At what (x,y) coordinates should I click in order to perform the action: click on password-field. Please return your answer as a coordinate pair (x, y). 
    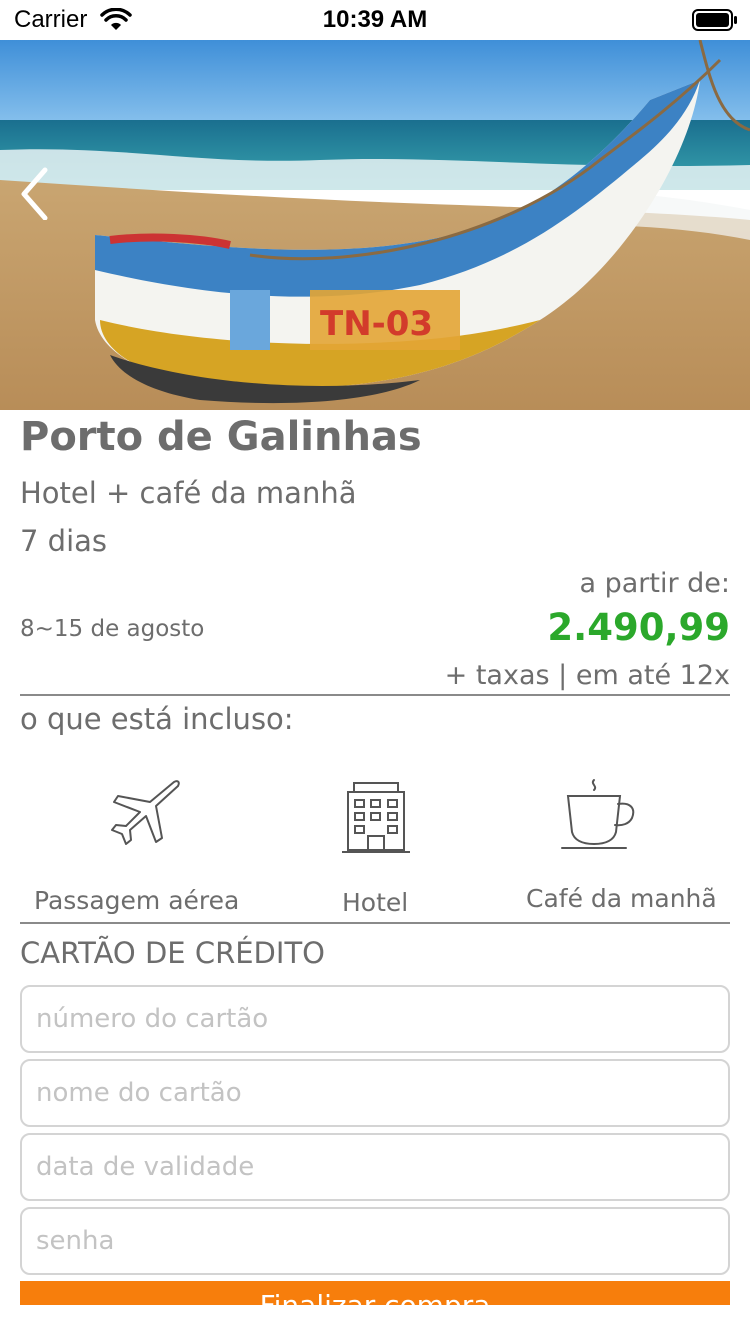
    Looking at the image, I should click on (375, 1241).